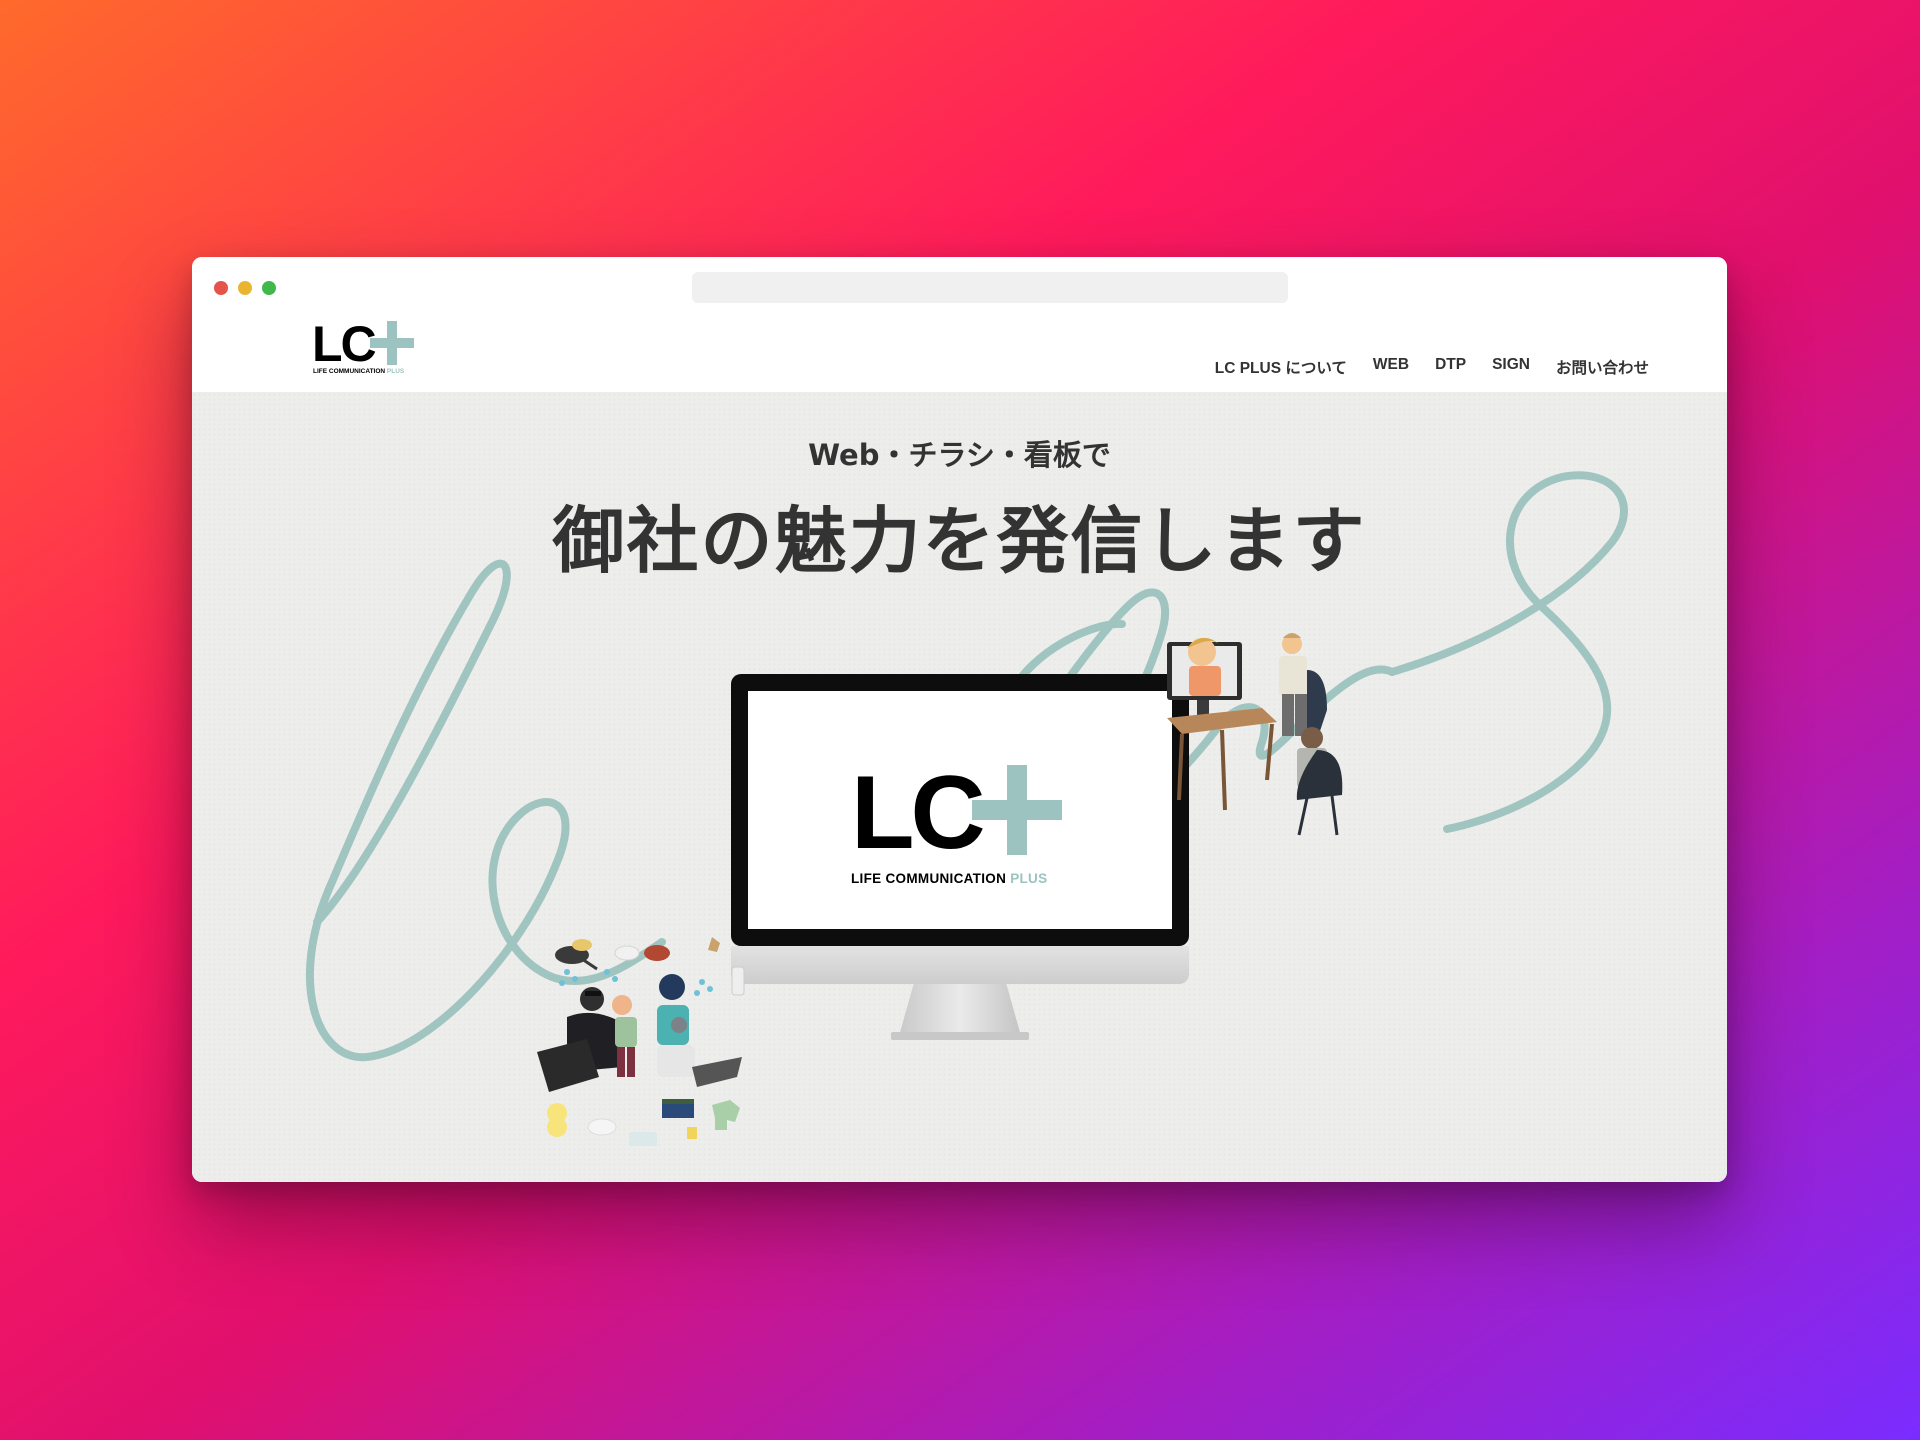 This screenshot has width=1920, height=1440. I want to click on monitor-chin, so click(960, 965).